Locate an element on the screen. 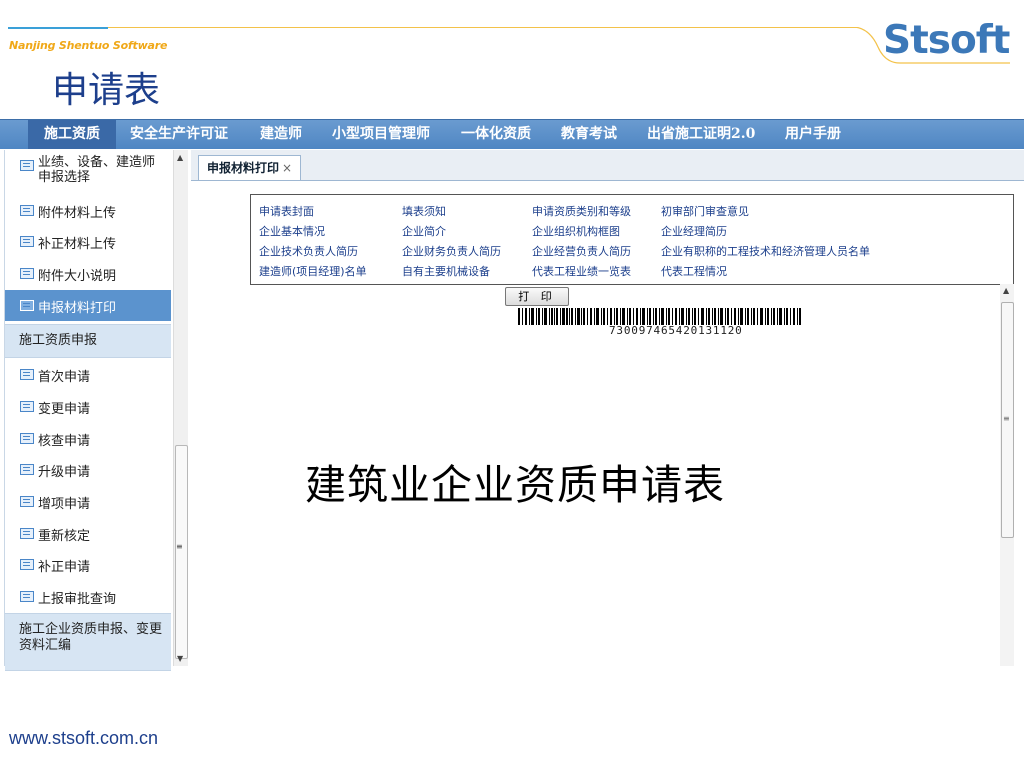 This screenshot has height=768, width=1024. link-cover: 申请表封面 is located at coordinates (286, 211).